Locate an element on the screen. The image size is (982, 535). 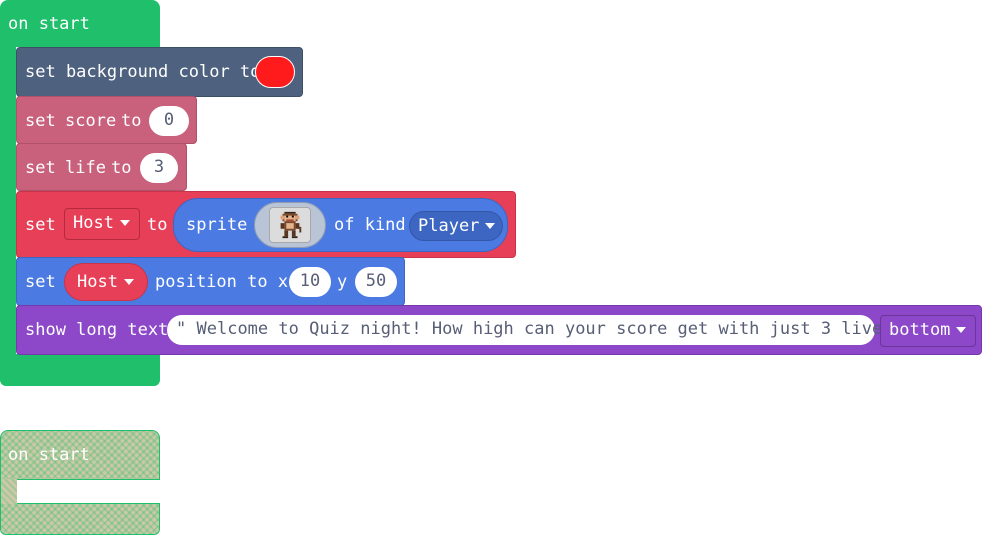
kind-dropdown: Player is located at coordinates (456, 226).